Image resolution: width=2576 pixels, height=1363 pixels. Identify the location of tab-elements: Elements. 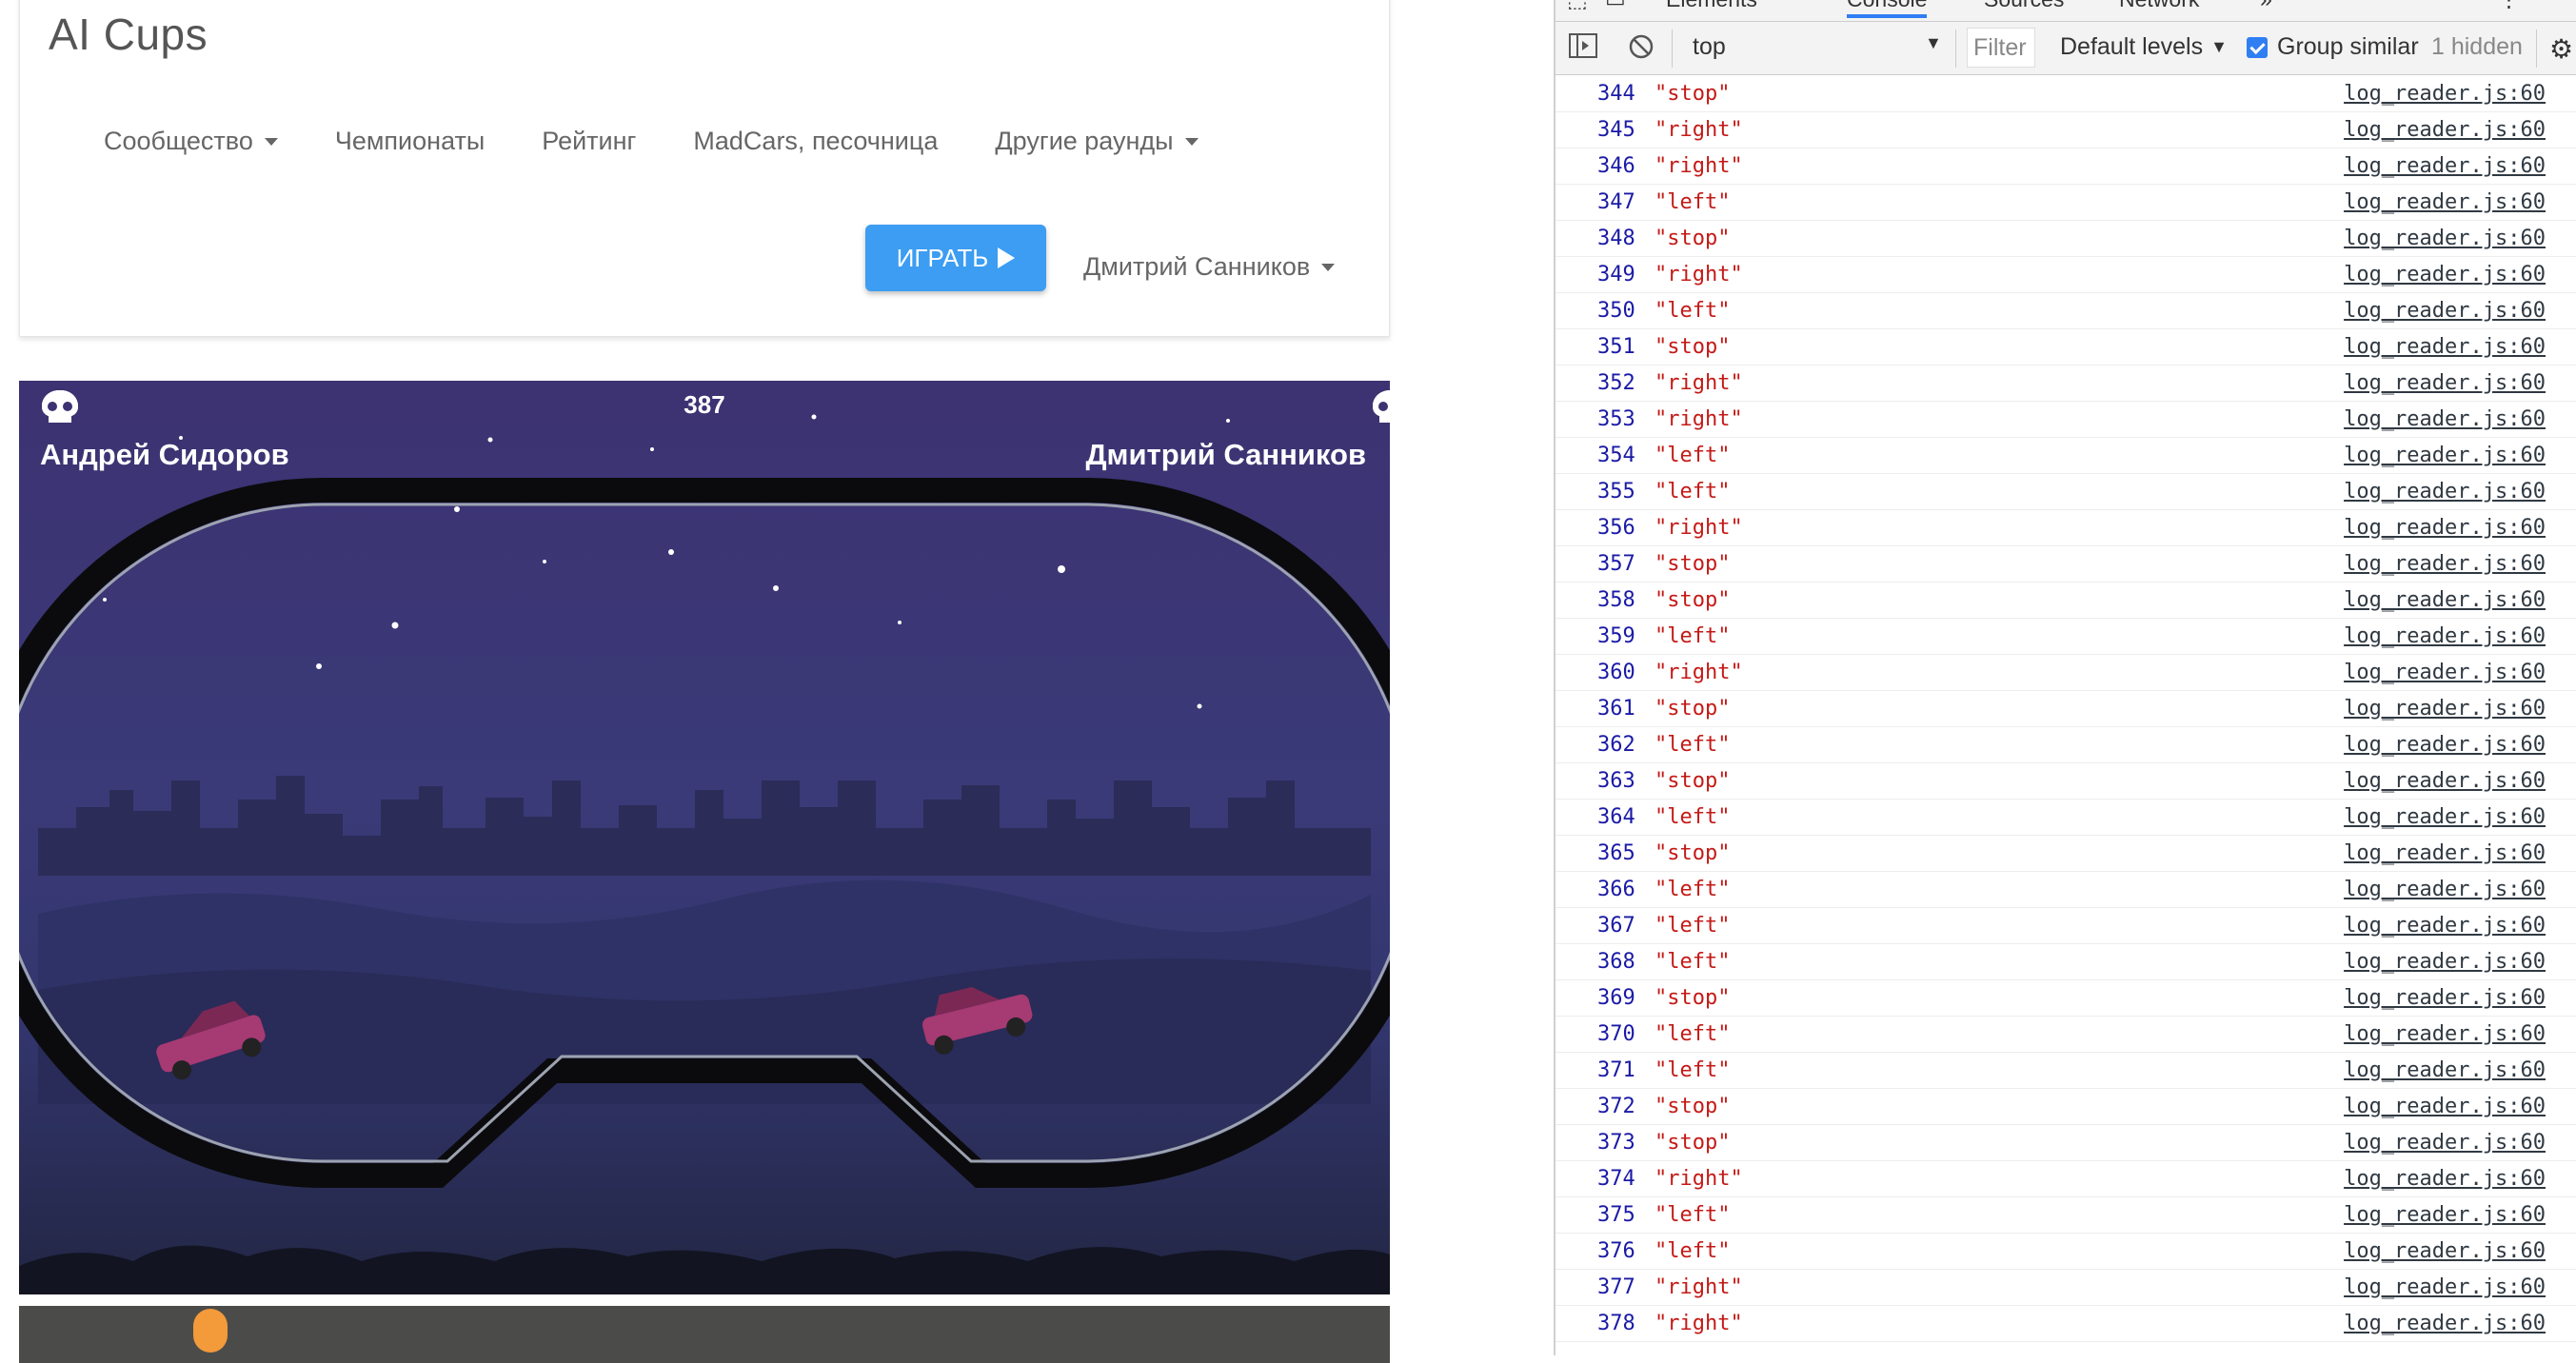
(1711, 6).